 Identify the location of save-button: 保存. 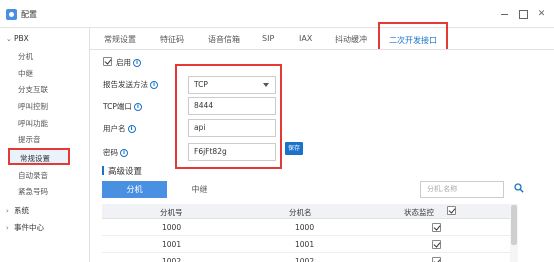
(294, 148).